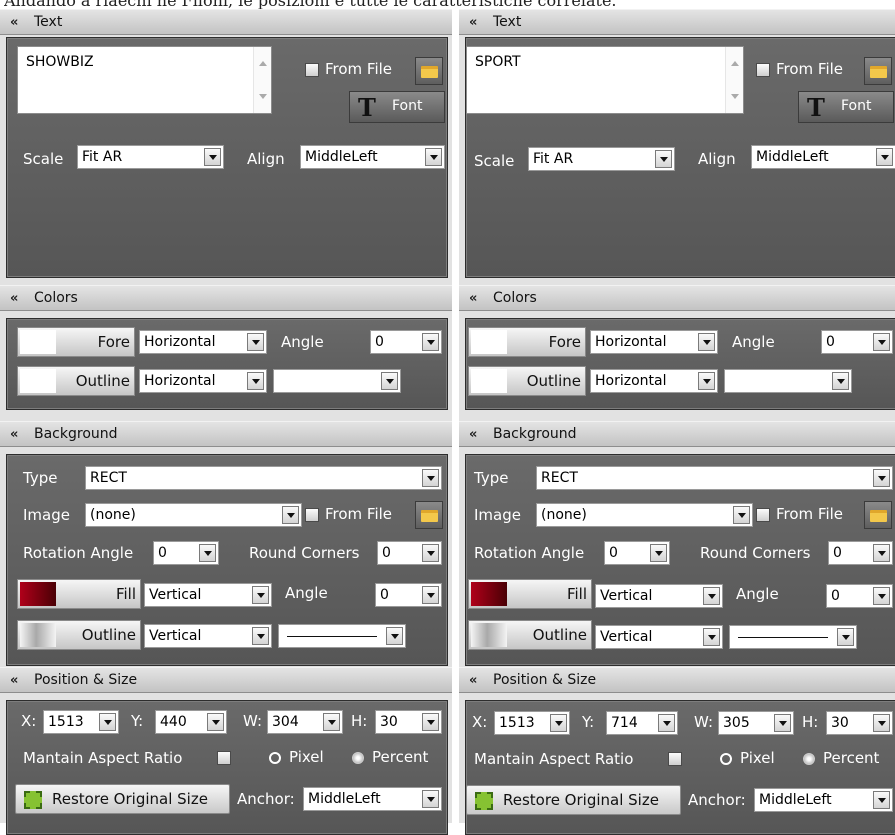  Describe the element at coordinates (226, 680) in the screenshot. I see `position-section-header: « Position & Size` at that location.